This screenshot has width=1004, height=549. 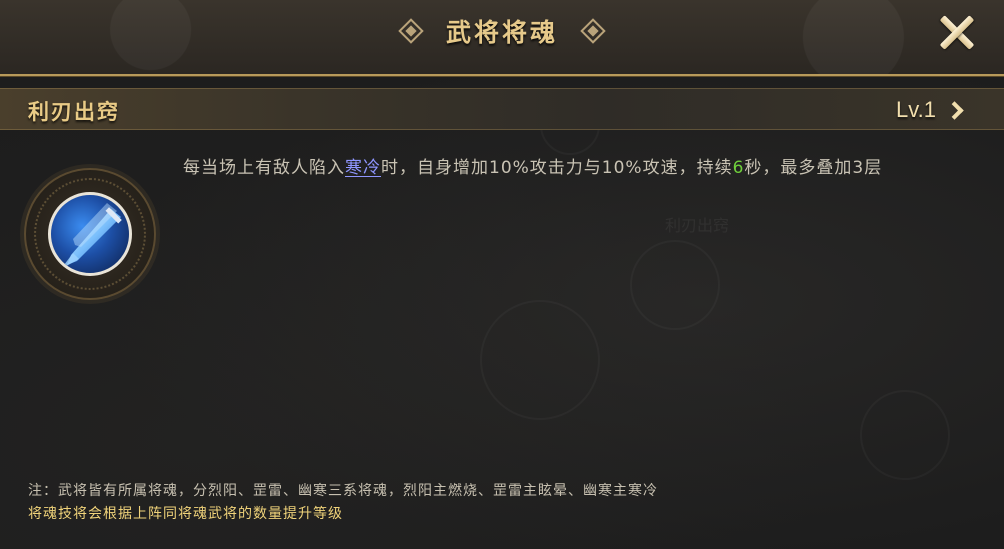 What do you see at coordinates (74, 111) in the screenshot?
I see `skill-name: 利刃出窍` at bounding box center [74, 111].